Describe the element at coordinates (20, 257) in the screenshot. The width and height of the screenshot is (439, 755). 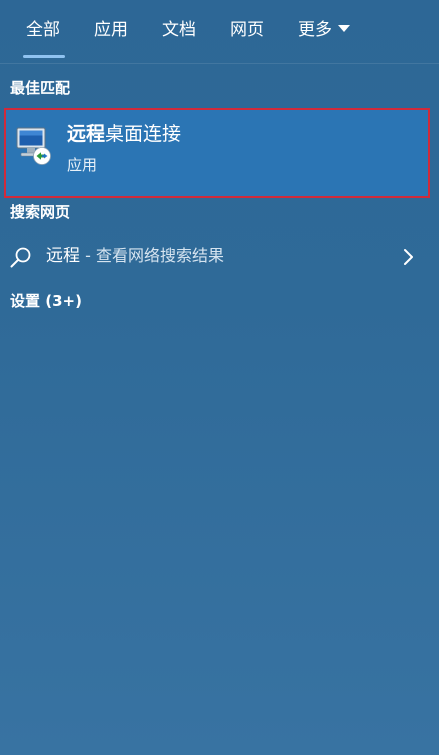
I see `search-icon` at that location.